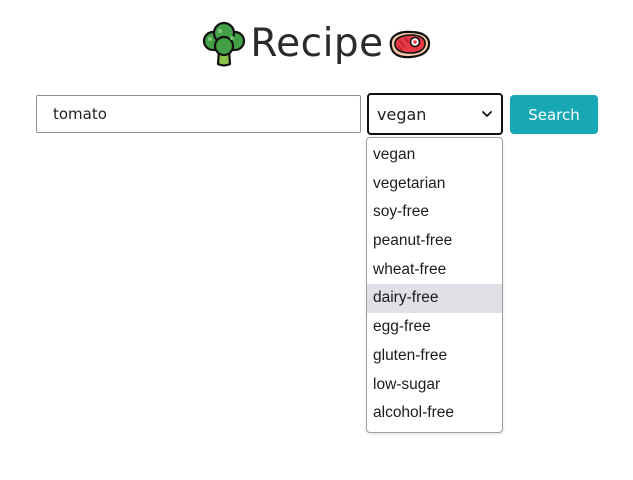 The width and height of the screenshot is (633, 480). Describe the element at coordinates (434, 270) in the screenshot. I see `dropdown-option-wheat-free: wheat-free` at that location.